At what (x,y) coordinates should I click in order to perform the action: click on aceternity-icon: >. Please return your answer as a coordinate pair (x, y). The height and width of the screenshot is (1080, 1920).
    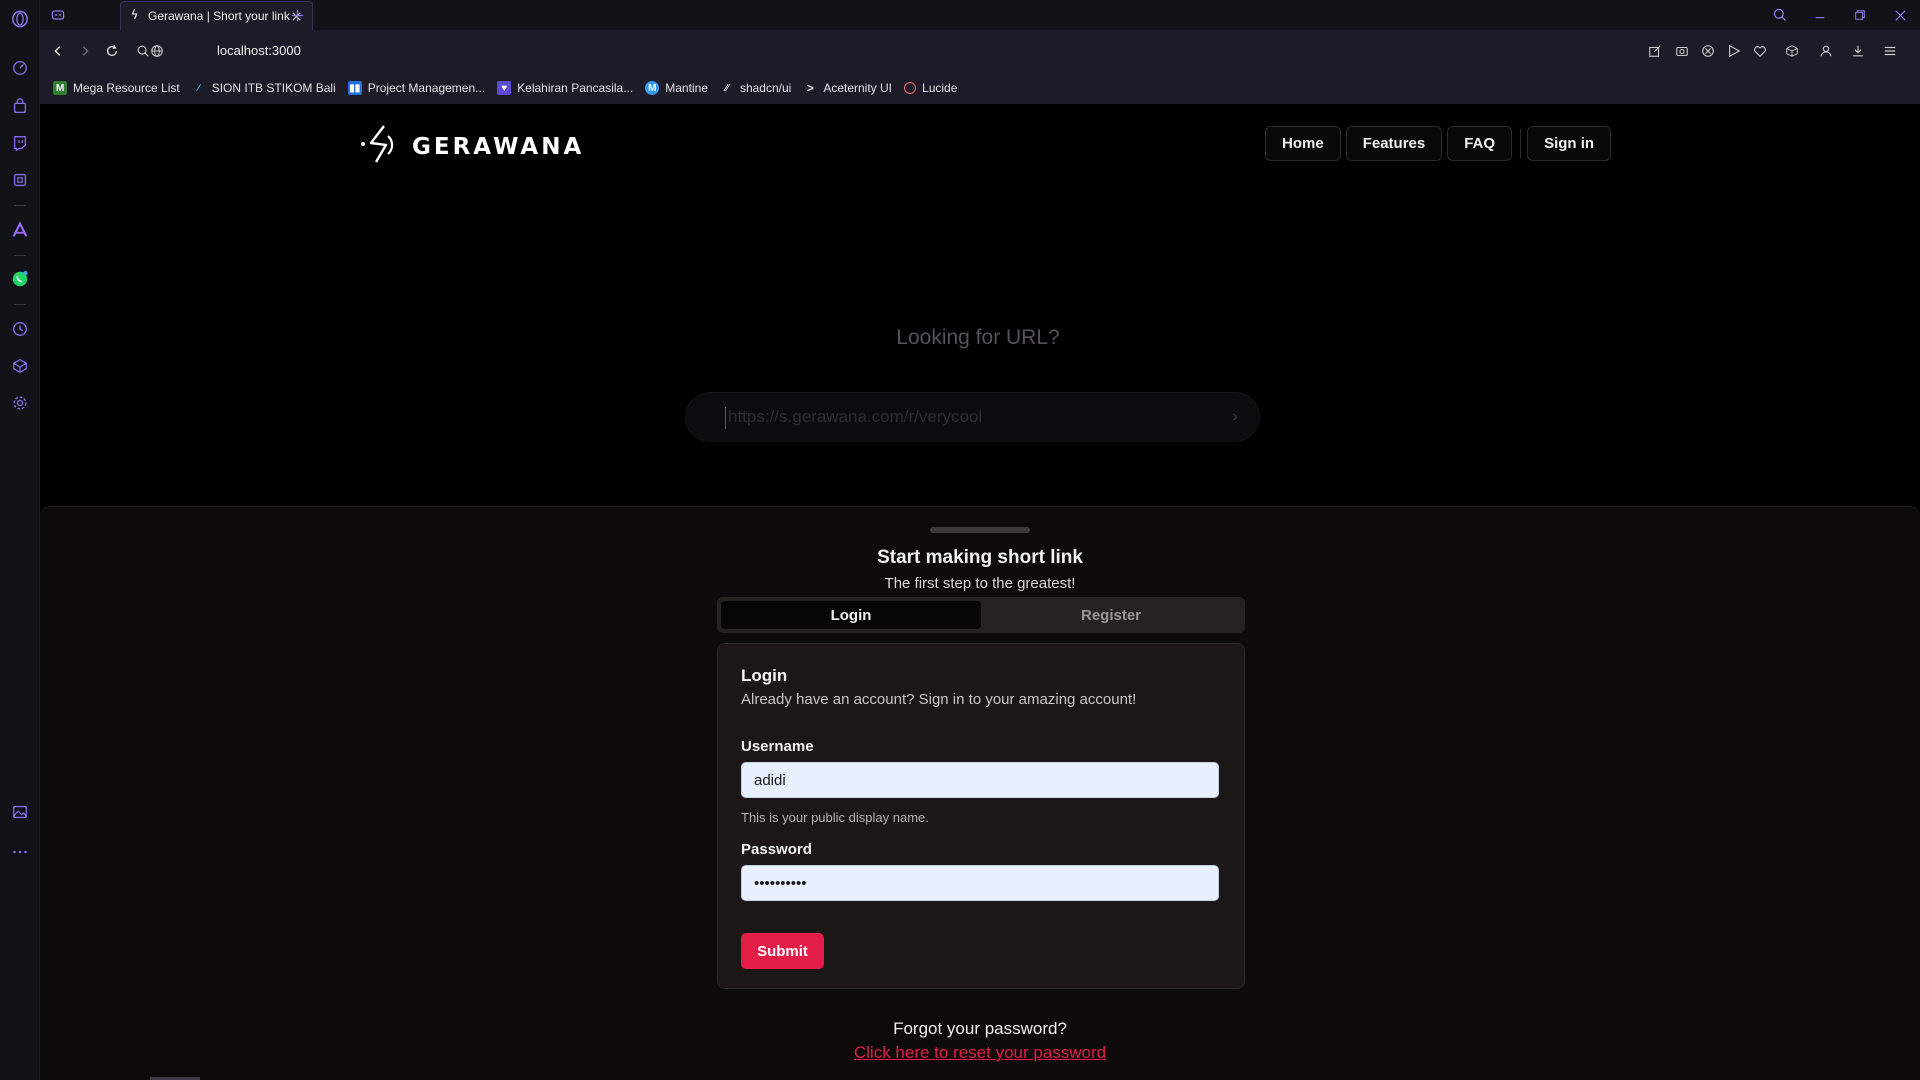
    Looking at the image, I should click on (810, 88).